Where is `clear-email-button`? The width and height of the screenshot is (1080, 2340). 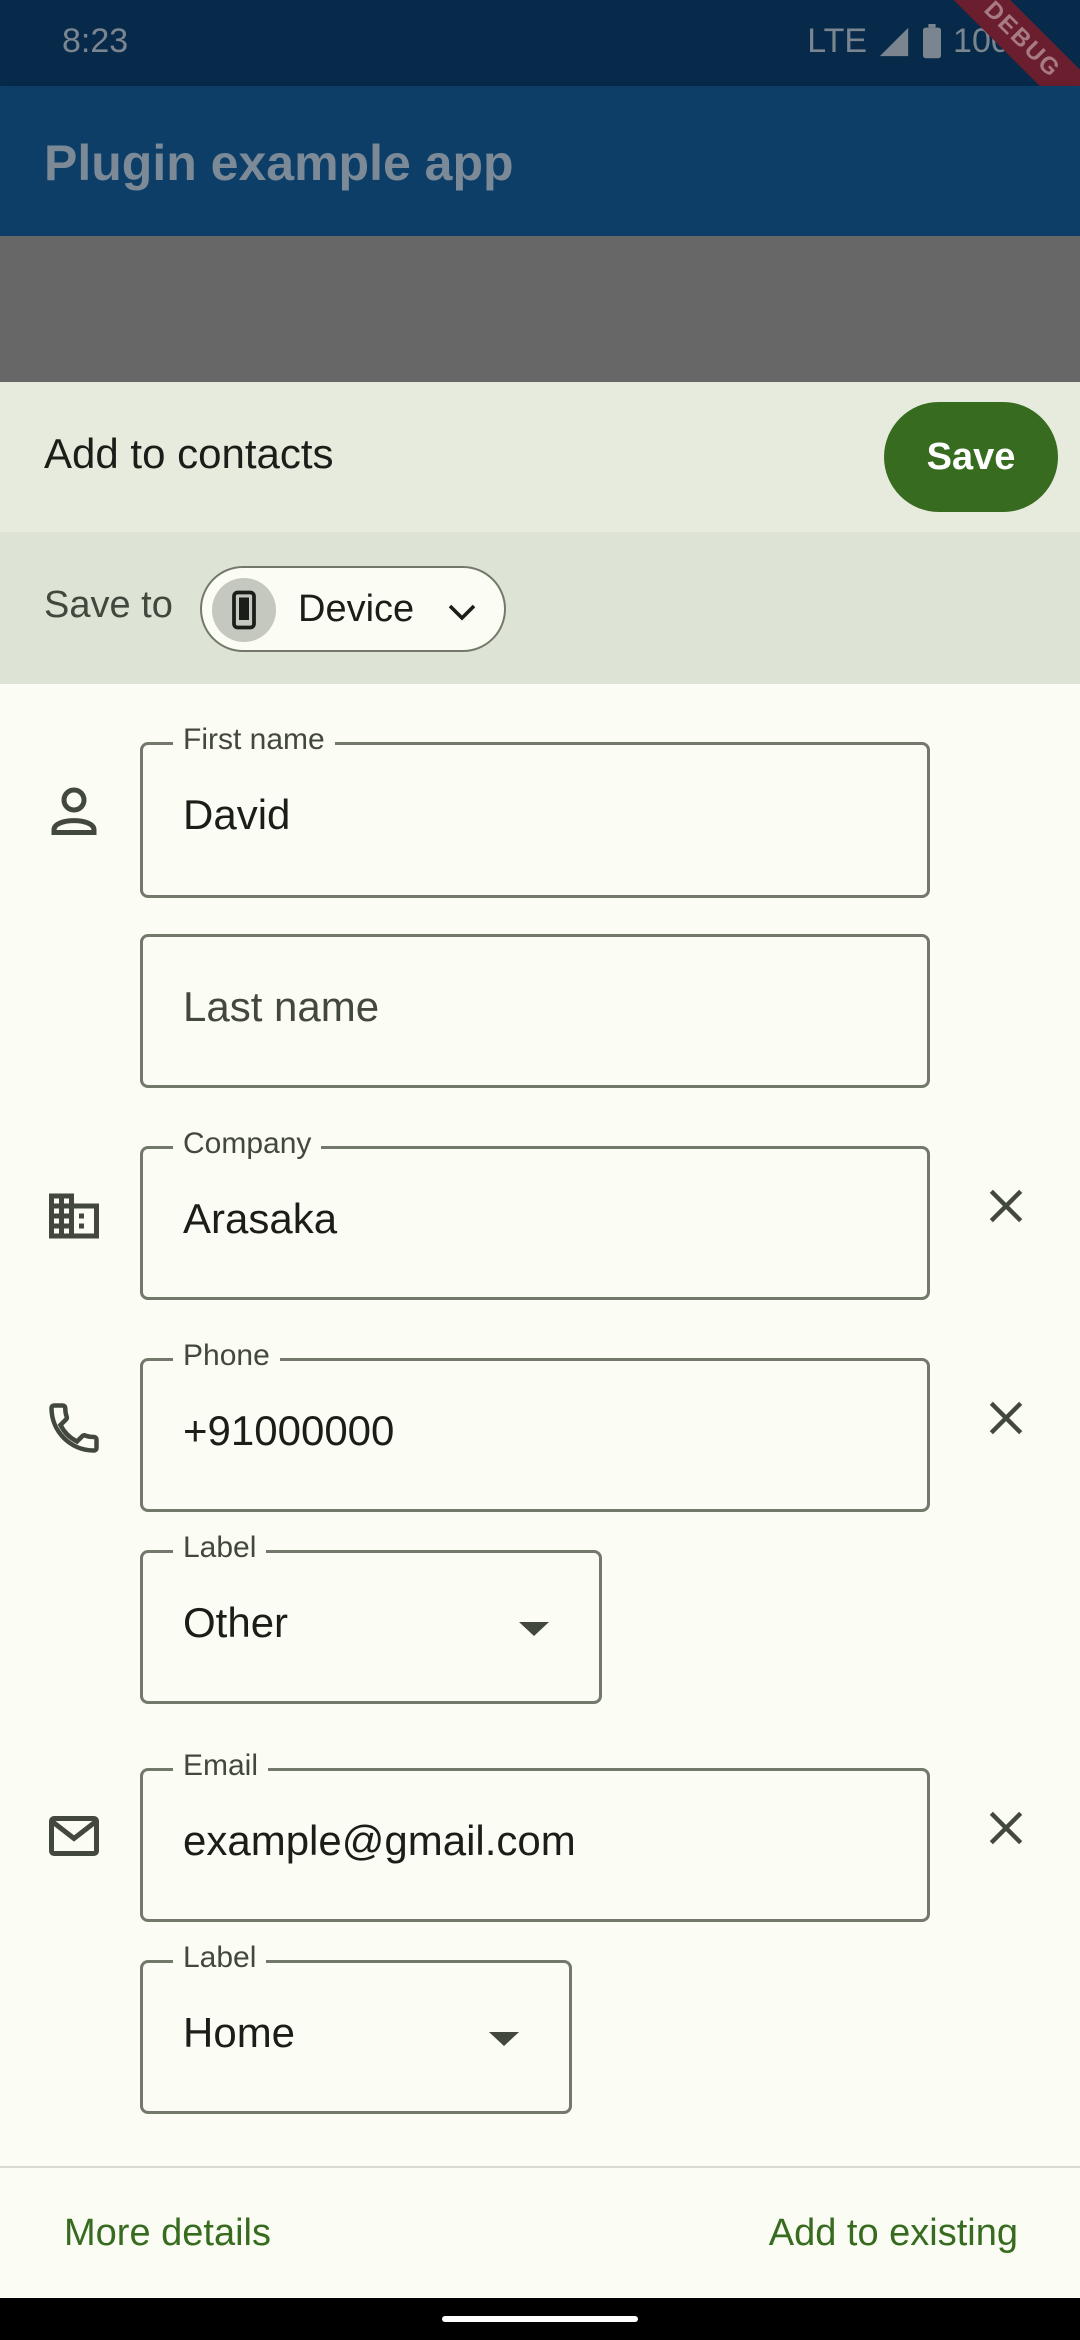 clear-email-button is located at coordinates (1006, 1828).